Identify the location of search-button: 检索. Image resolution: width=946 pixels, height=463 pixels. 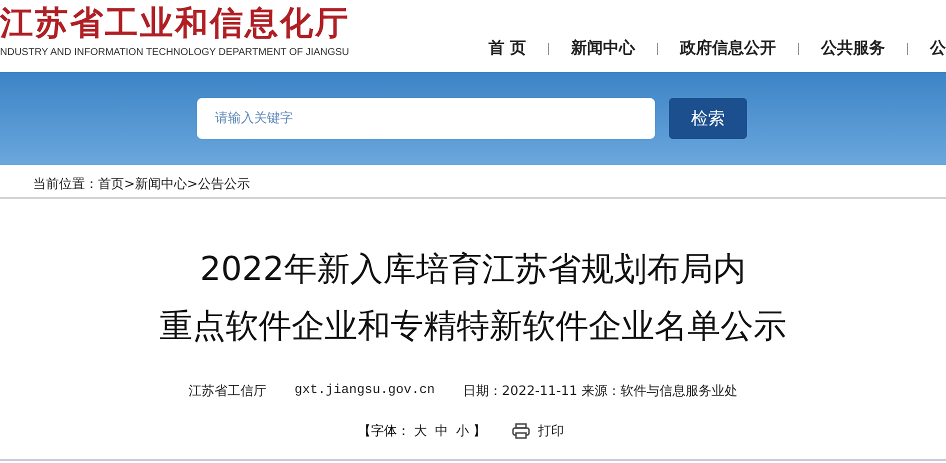
(708, 118).